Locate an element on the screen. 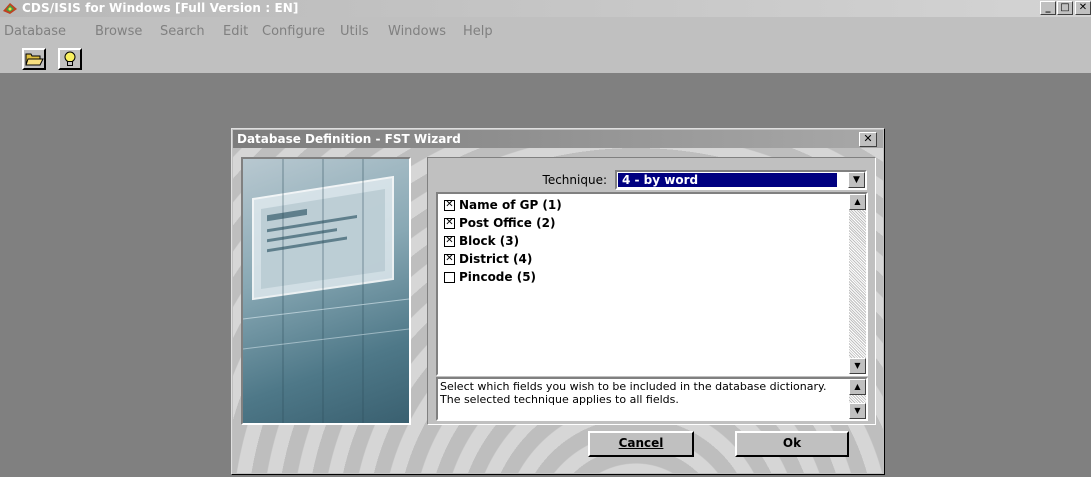  menu-configure: Configure is located at coordinates (293, 31).